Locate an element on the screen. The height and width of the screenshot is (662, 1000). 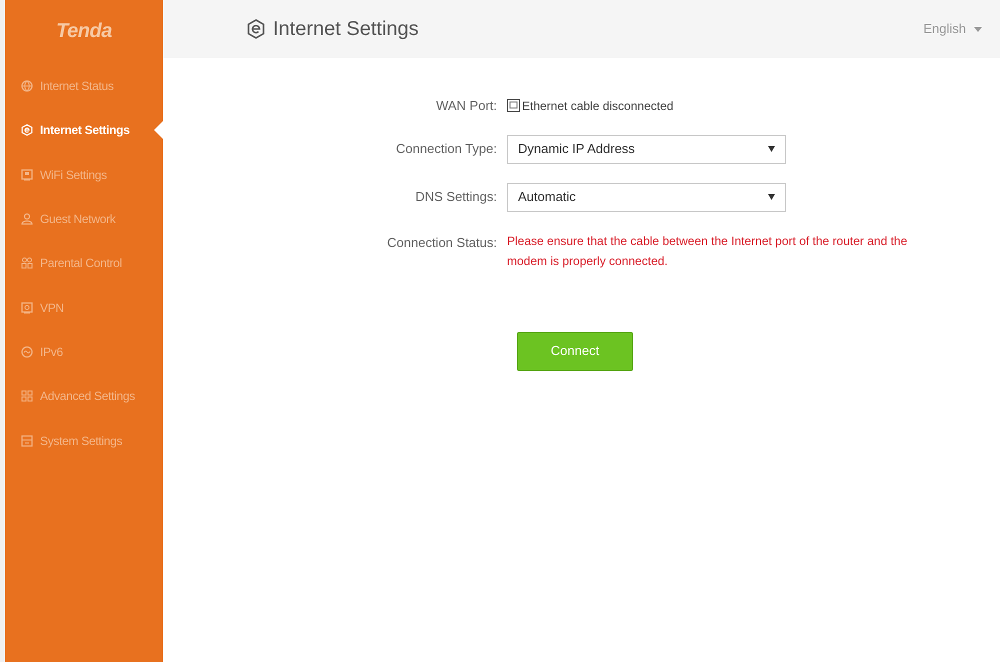
port-icon is located at coordinates (513, 105).